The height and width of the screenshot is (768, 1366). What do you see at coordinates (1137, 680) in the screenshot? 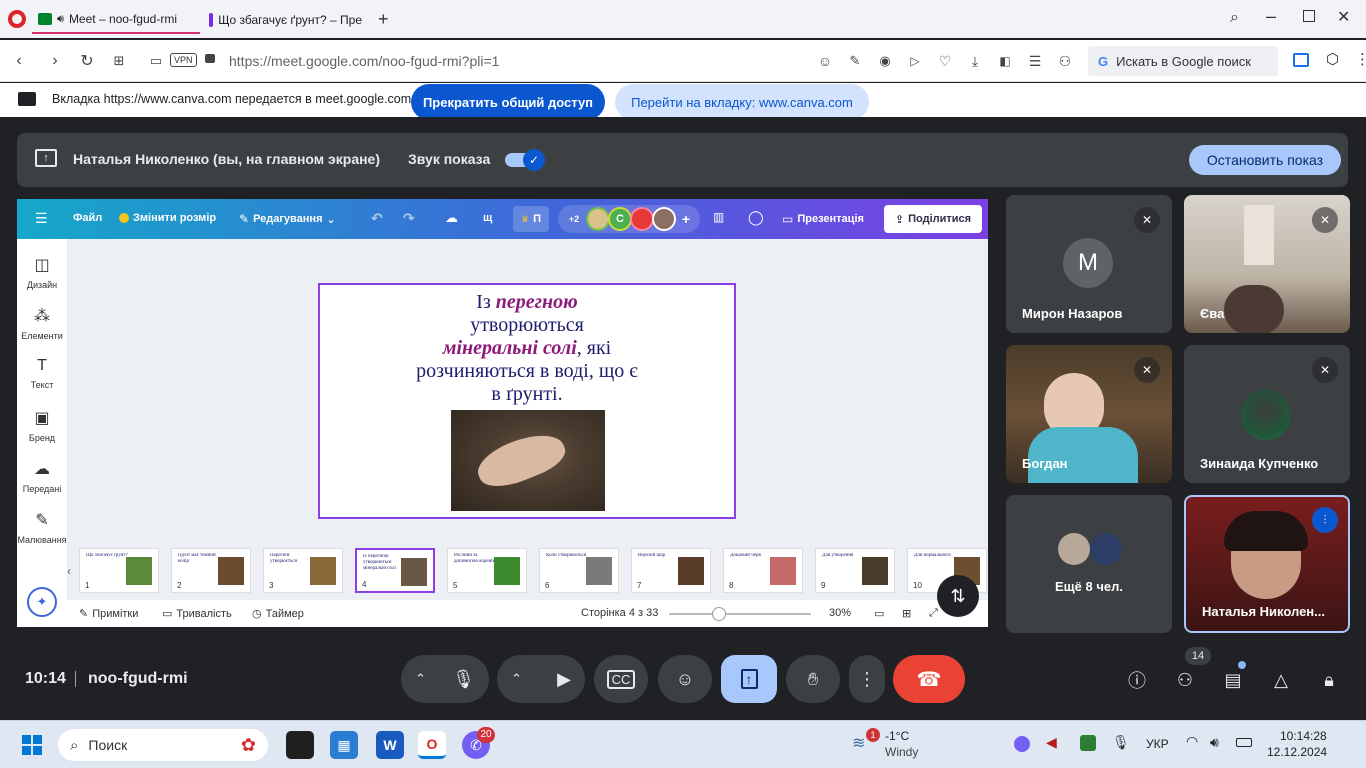
I see `meeting-info-icon: ⓘ` at bounding box center [1137, 680].